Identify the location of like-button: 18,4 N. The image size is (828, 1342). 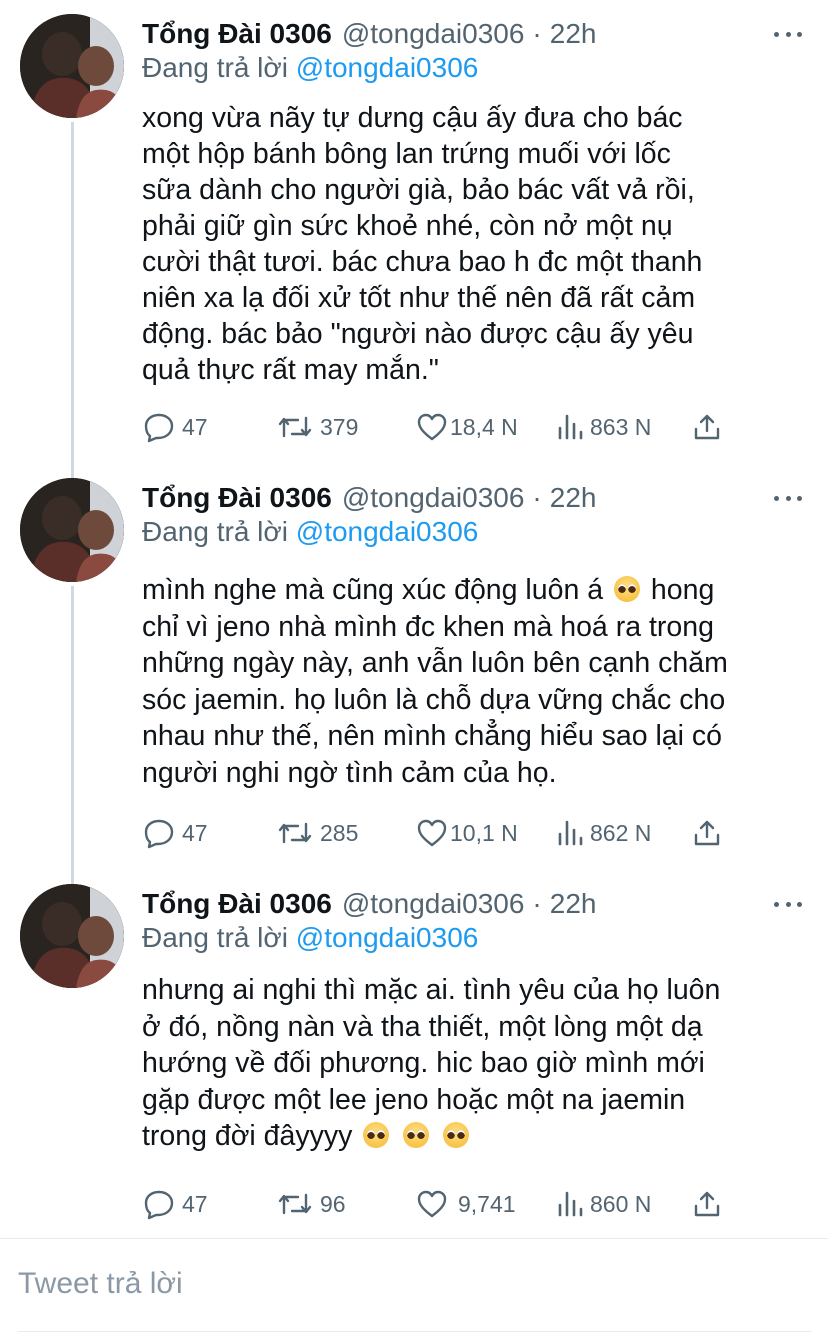
(467, 427).